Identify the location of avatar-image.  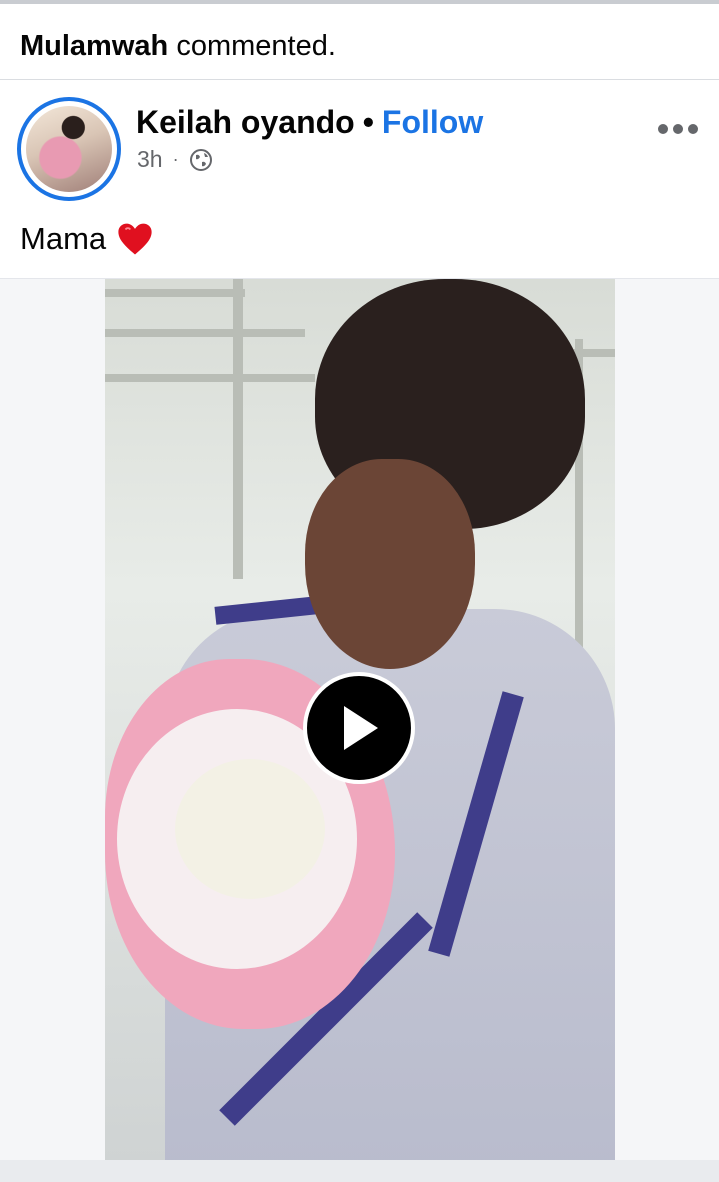
(69, 149).